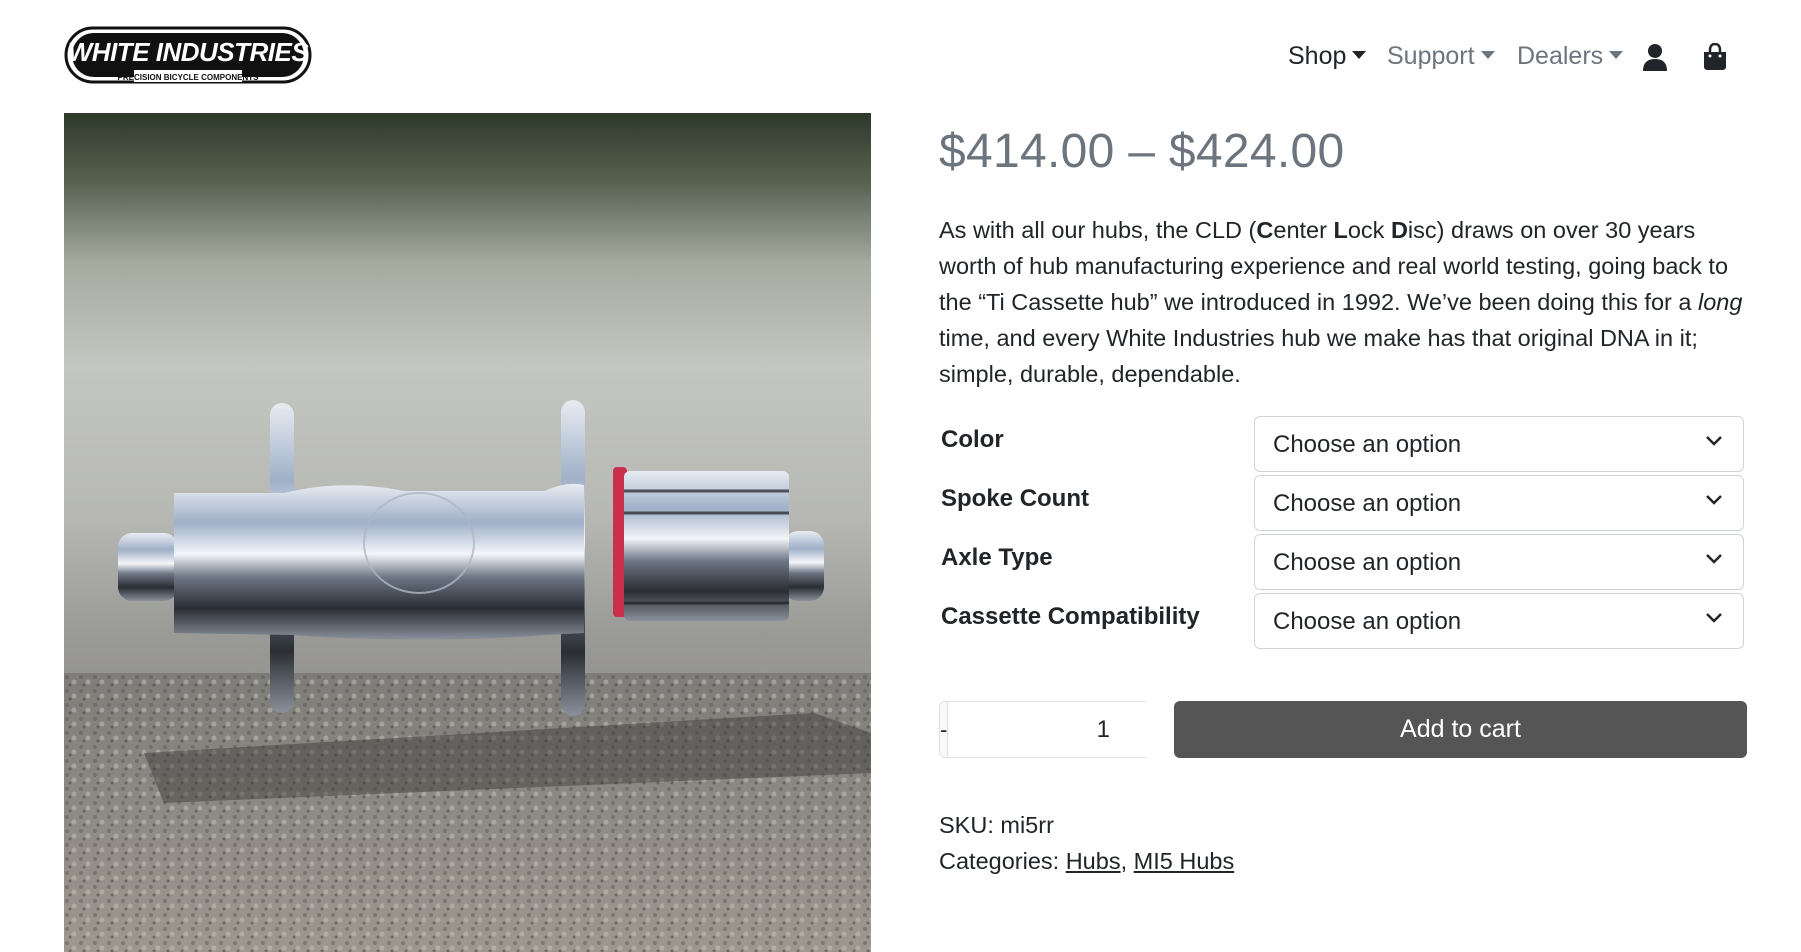 The image size is (1801, 952). I want to click on color-select: Choose an option, so click(1499, 444).